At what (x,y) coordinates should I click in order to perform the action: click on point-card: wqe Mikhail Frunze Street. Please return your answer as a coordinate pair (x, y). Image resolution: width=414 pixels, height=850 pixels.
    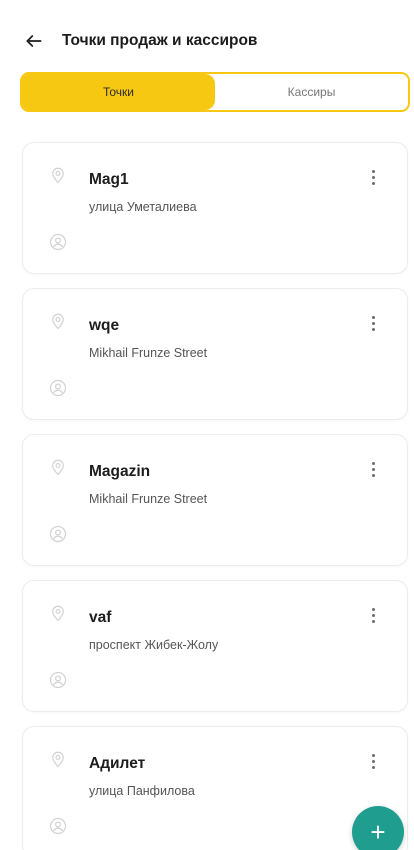
    Looking at the image, I should click on (215, 354).